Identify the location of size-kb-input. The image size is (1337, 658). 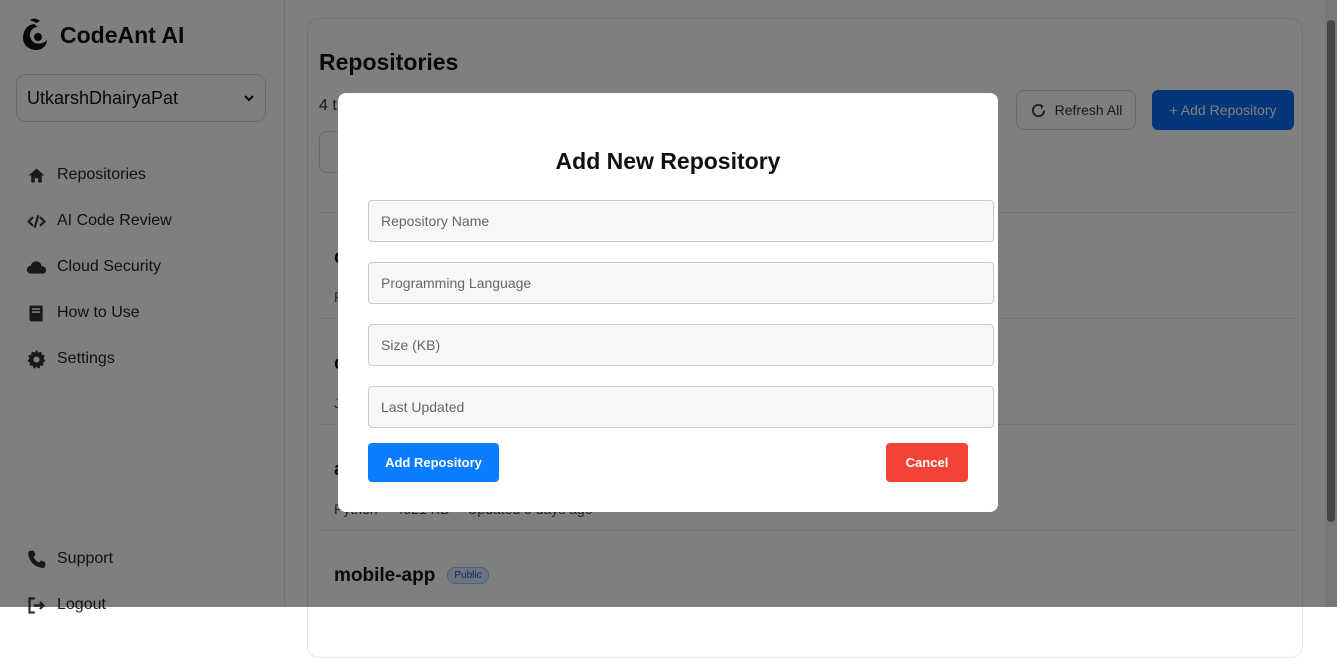
(681, 345).